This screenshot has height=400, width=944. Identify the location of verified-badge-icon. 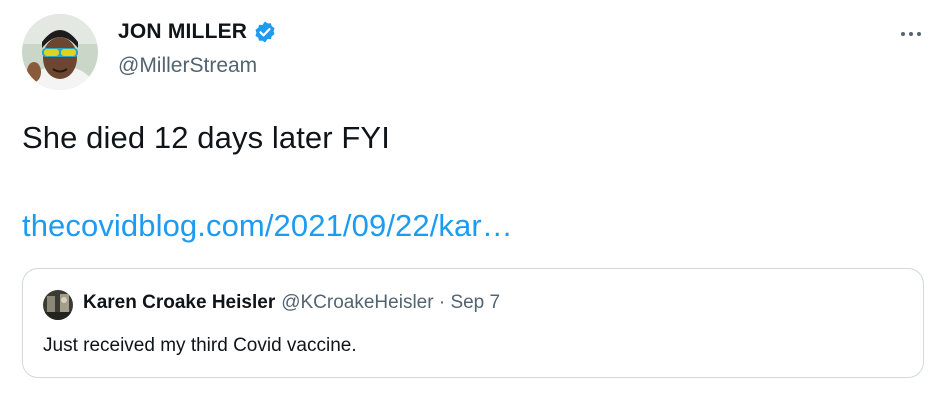
(265, 32).